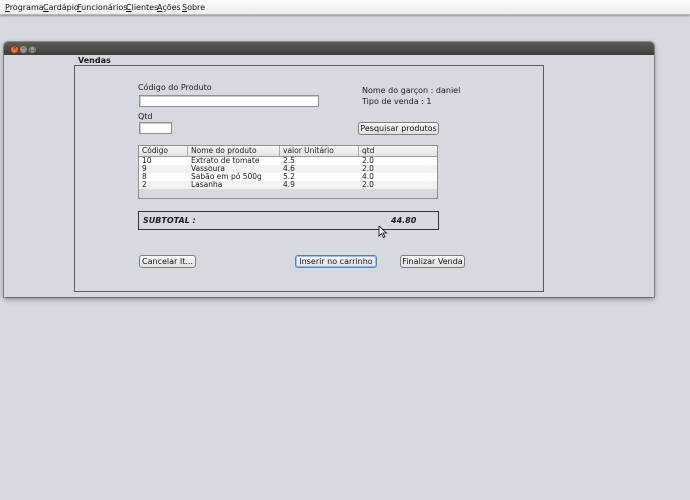  What do you see at coordinates (398, 128) in the screenshot?
I see `pesquisar-produtos-button: Pesquisar produtos` at bounding box center [398, 128].